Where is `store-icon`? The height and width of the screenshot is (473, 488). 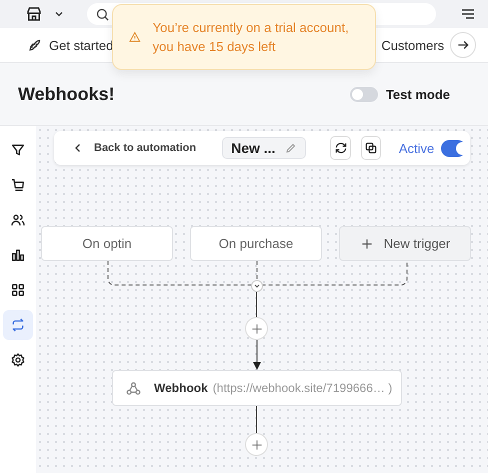 store-icon is located at coordinates (34, 14).